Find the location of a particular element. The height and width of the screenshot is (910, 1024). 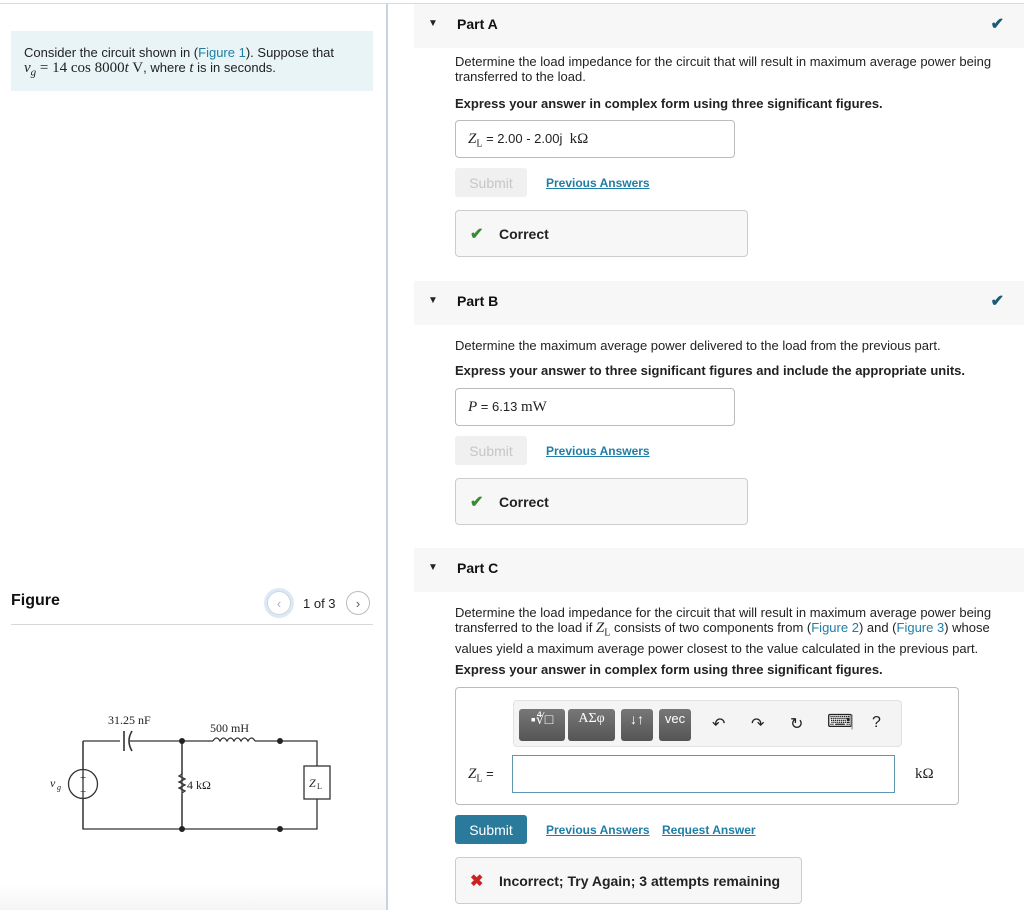

chevron-left-icon: ‹ is located at coordinates (279, 603).